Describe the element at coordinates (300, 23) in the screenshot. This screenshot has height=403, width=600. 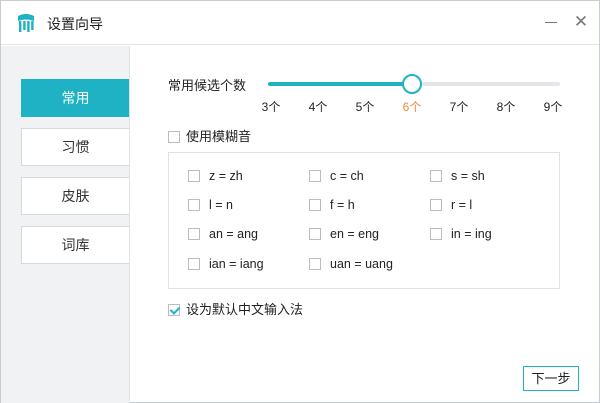
I see `title-bar: 设置向导 ✕` at that location.